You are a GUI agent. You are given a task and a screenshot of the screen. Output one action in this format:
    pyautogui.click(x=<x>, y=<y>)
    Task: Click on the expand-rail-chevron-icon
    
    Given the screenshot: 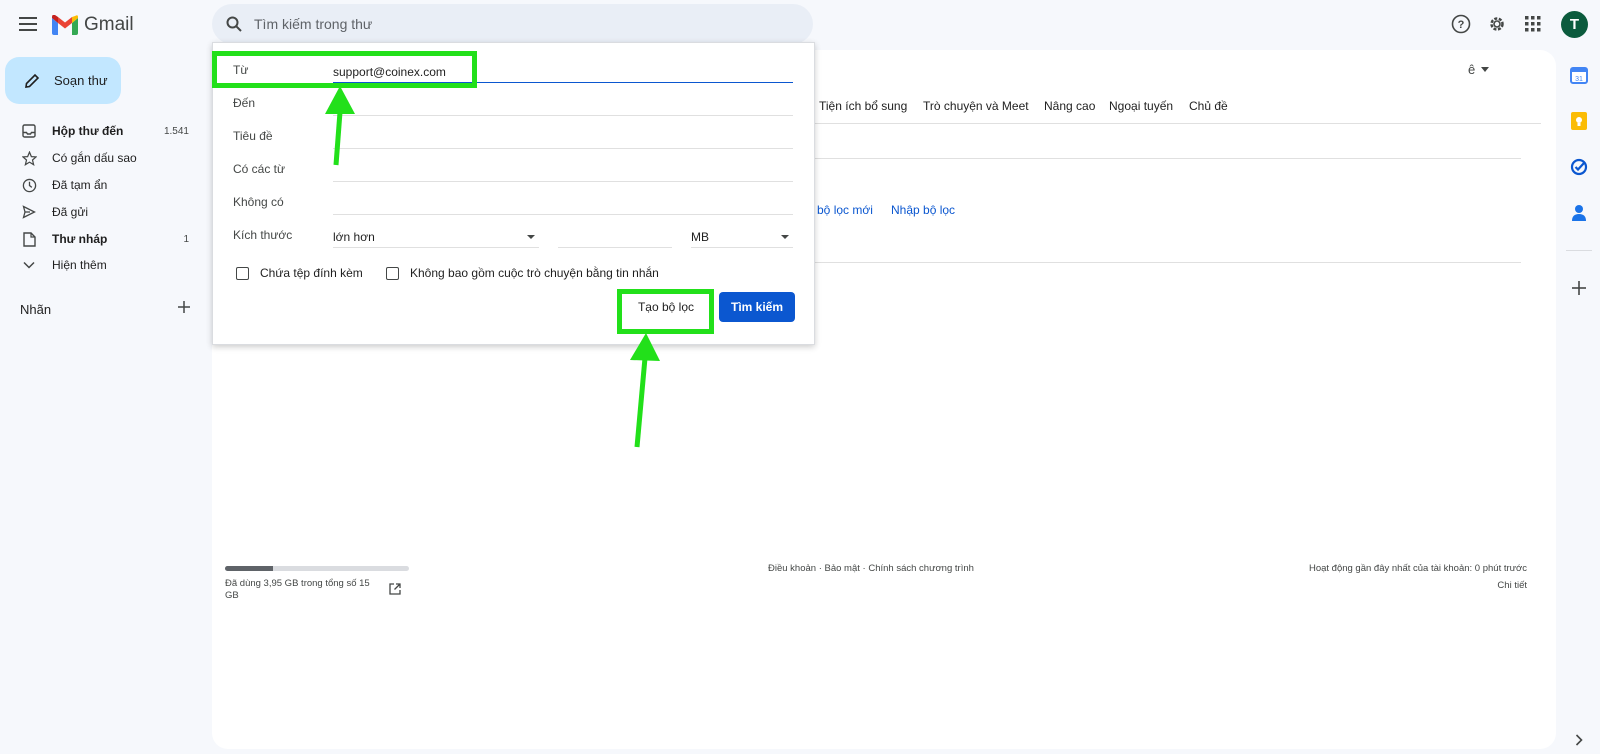 What is the action you would take?
    pyautogui.click(x=1579, y=740)
    